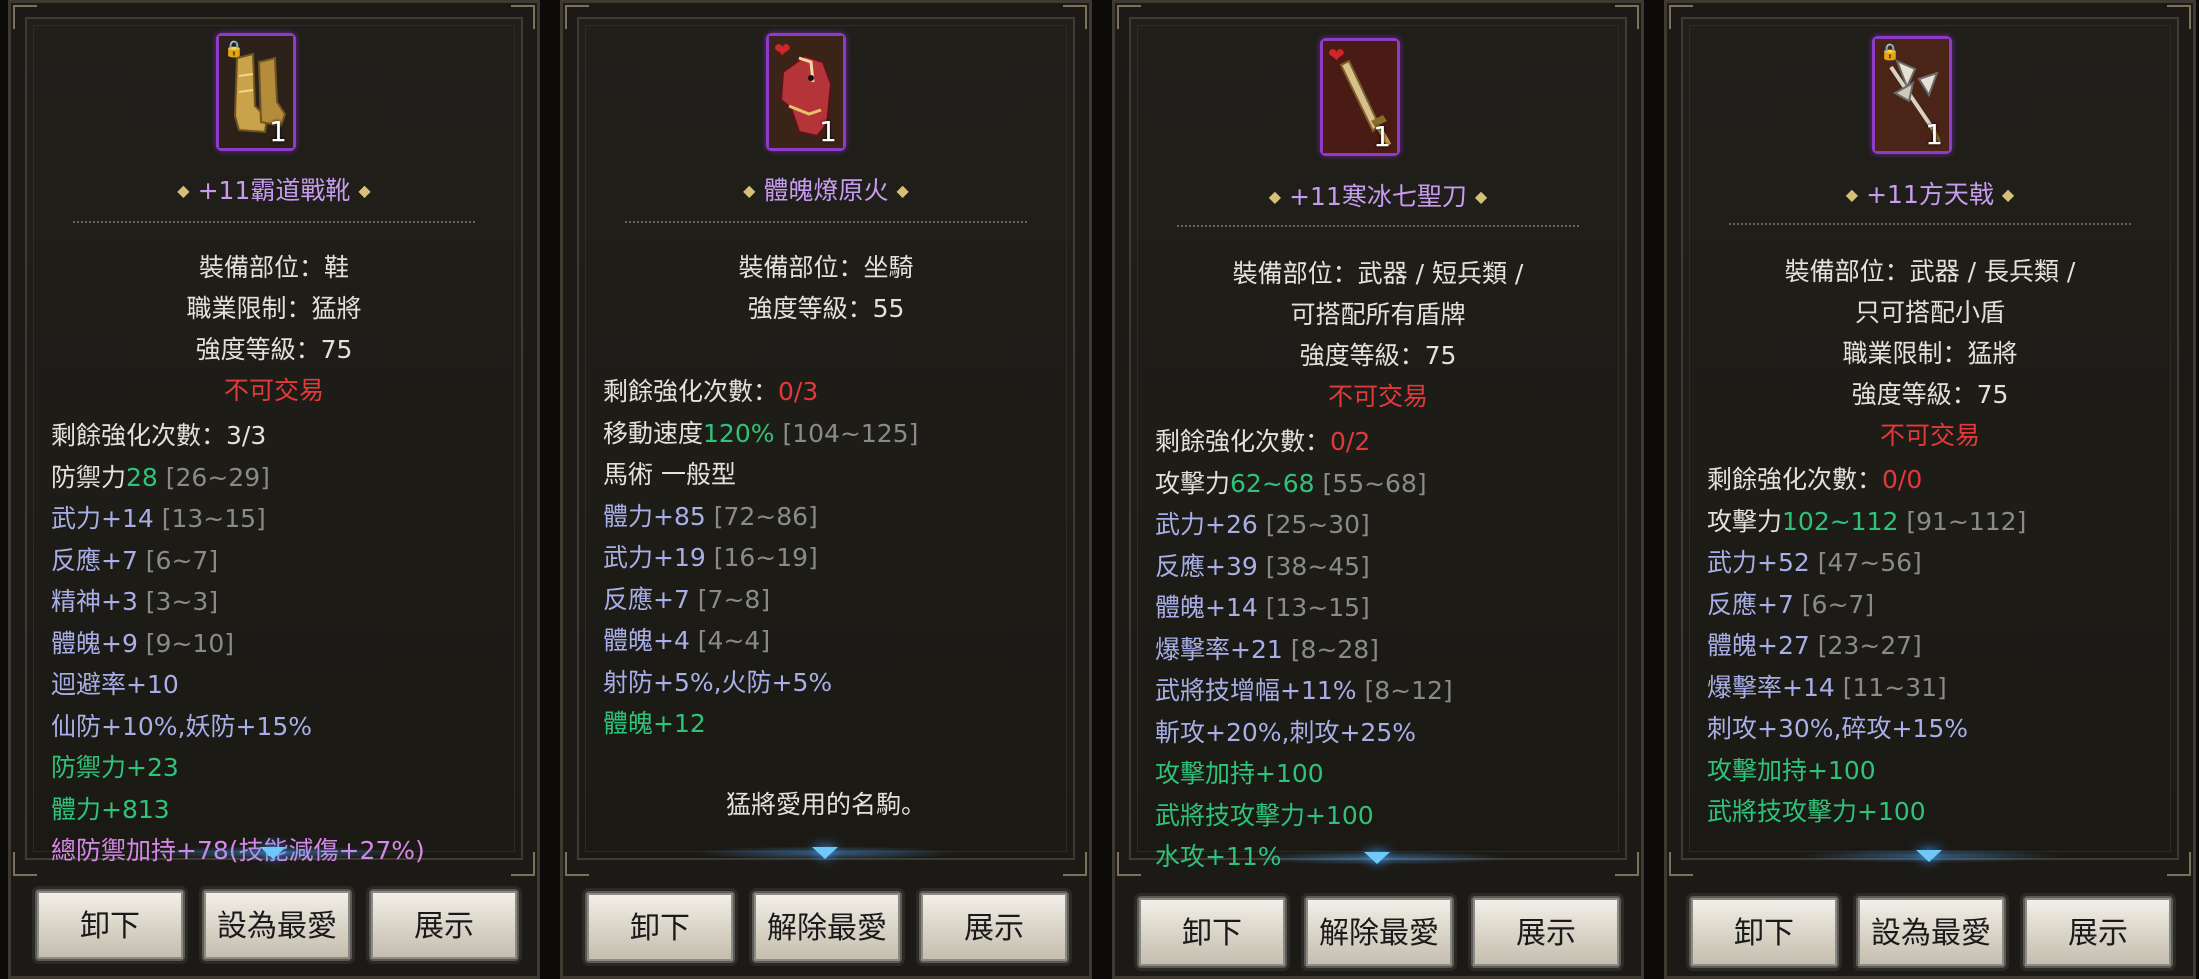 This screenshot has height=979, width=2199. Describe the element at coordinates (1219, 649) in the screenshot. I see `stat-segment: 爆擊率+21` at that location.